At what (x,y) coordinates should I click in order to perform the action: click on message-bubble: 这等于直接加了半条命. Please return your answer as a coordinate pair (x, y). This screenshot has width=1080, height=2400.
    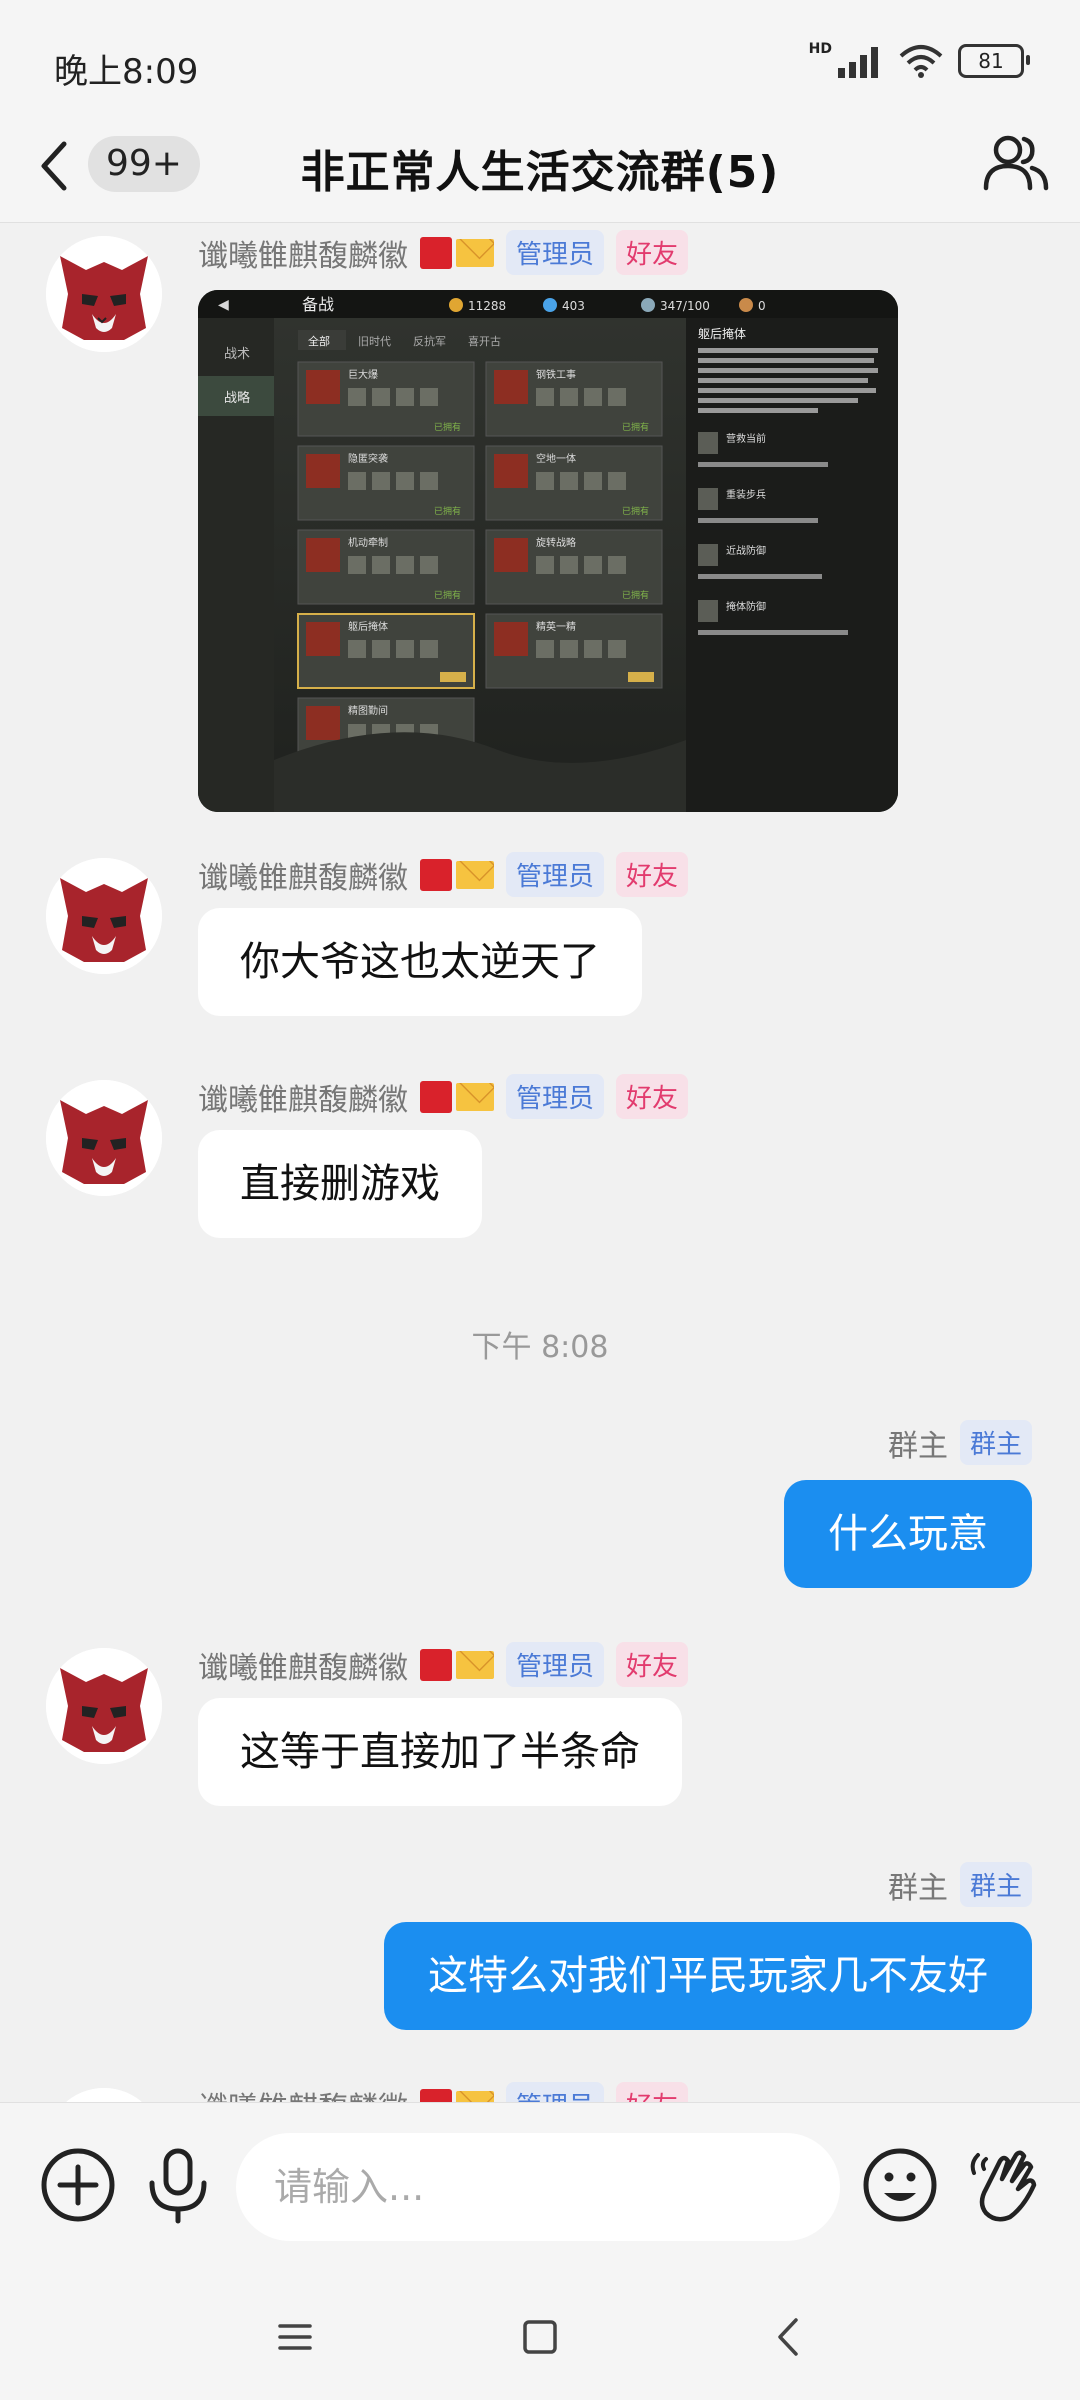
    Looking at the image, I should click on (440, 1752).